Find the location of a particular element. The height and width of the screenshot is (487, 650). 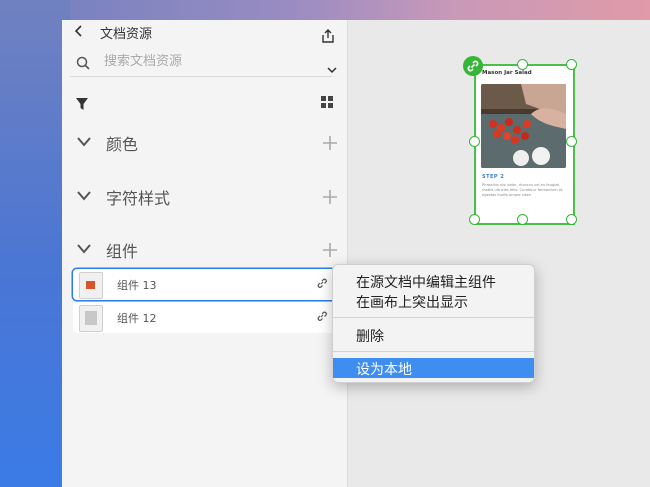

filter-icon is located at coordinates (82, 104).